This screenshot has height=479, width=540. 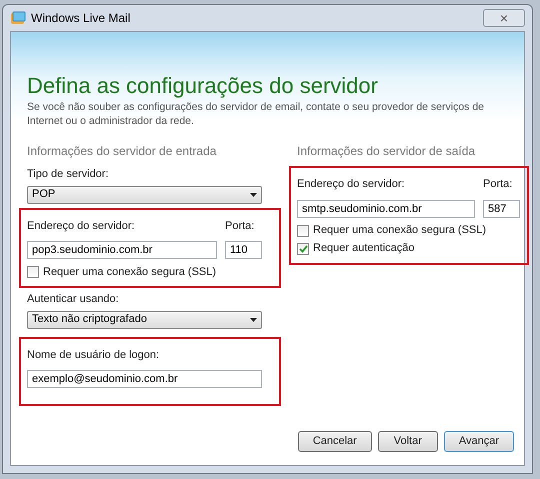 What do you see at coordinates (203, 86) in the screenshot?
I see `page-heading: Defina as configurações do servidor` at bounding box center [203, 86].